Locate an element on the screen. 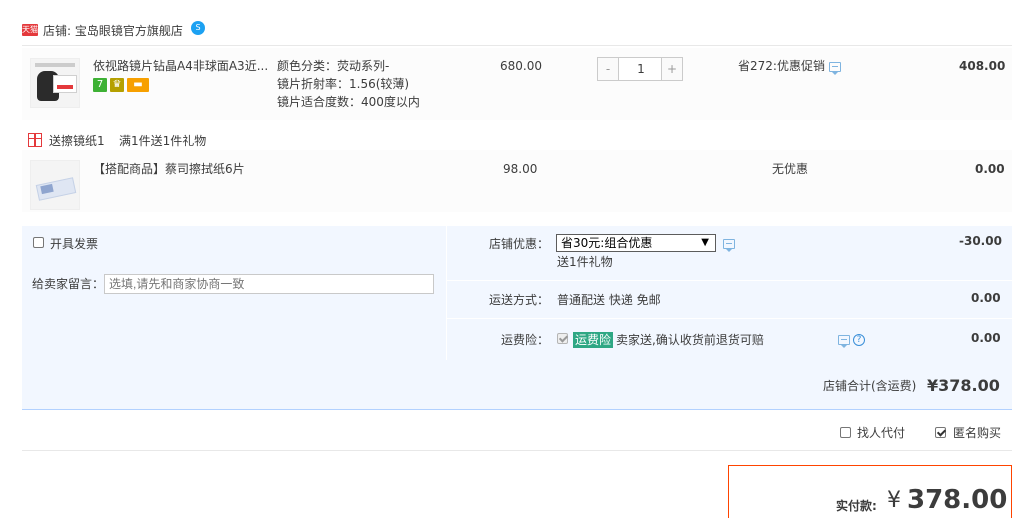 The width and height of the screenshot is (1029, 518). coupon-gift: 送1件礼物 is located at coordinates (585, 262).